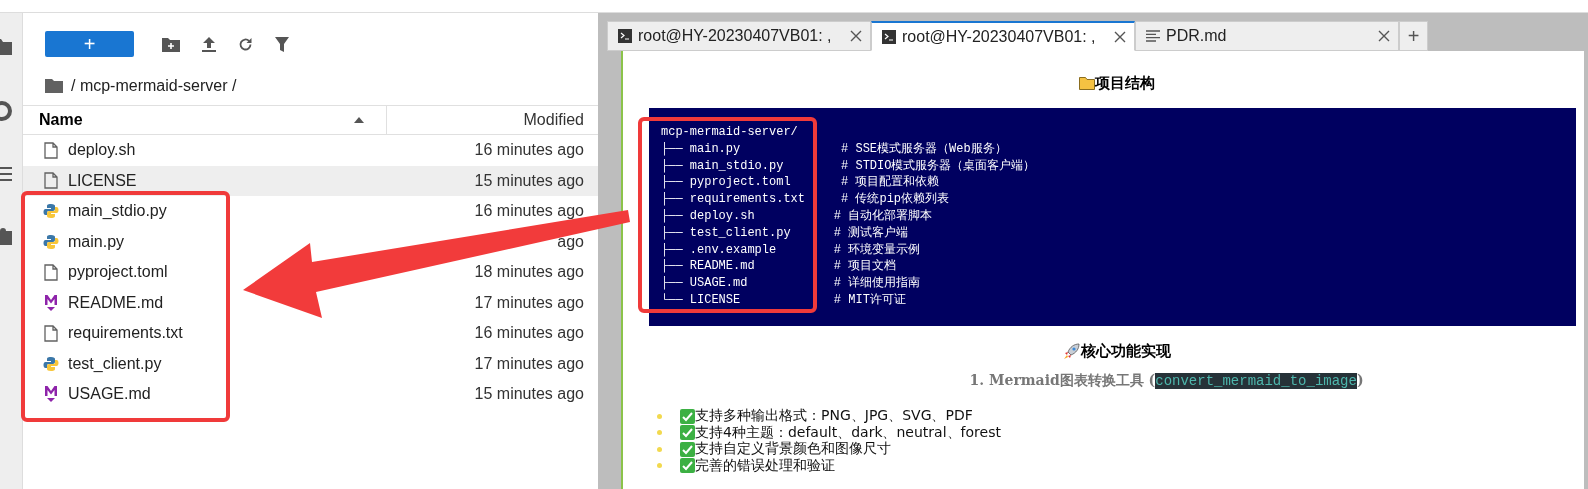  Describe the element at coordinates (1153, 36) in the screenshot. I see `document-icon` at that location.